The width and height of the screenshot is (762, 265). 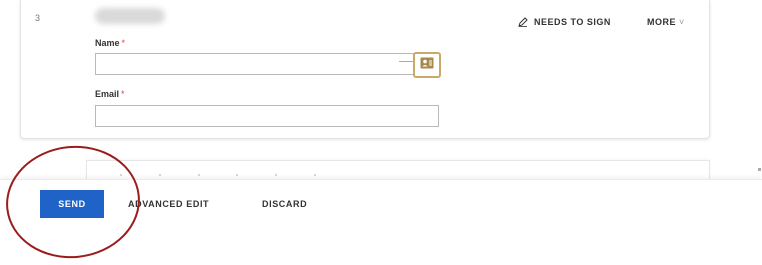 What do you see at coordinates (218, 175) in the screenshot?
I see `drag-handle-dots` at bounding box center [218, 175].